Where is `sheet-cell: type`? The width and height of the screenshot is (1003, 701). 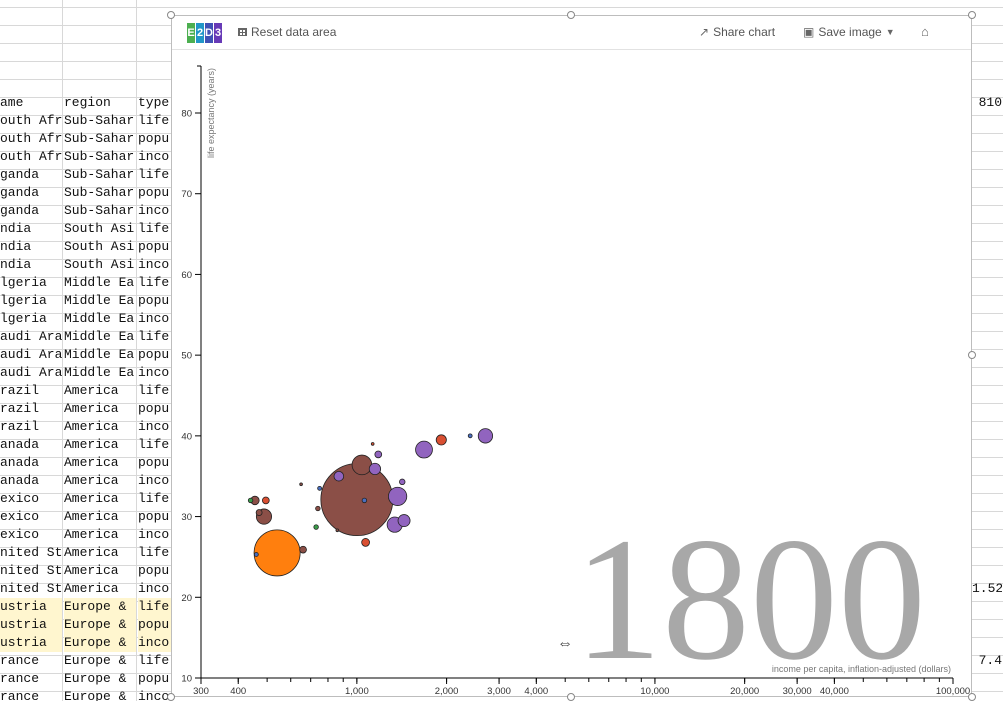
sheet-cell: type is located at coordinates (155, 103).